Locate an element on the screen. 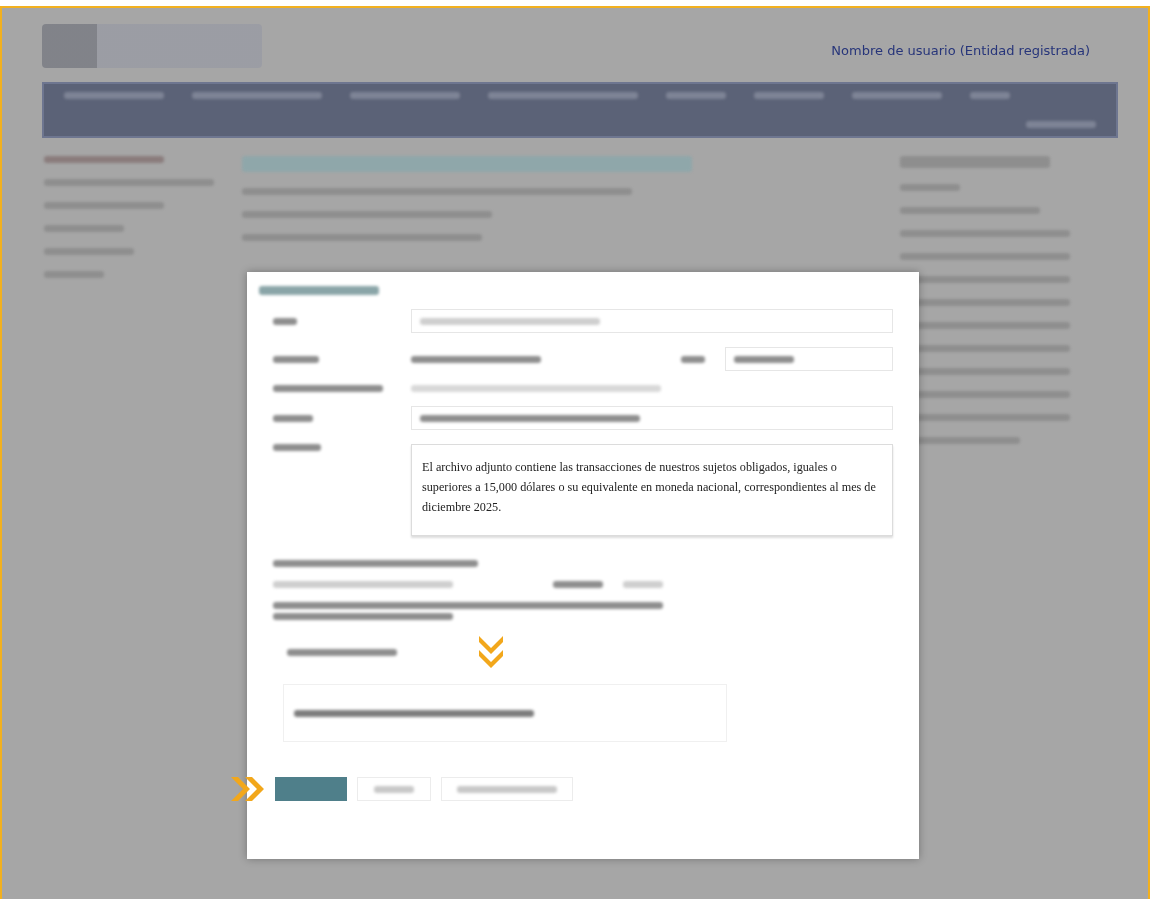  user-name: Nombre de usuario (Entidad registrada) is located at coordinates (960, 50).